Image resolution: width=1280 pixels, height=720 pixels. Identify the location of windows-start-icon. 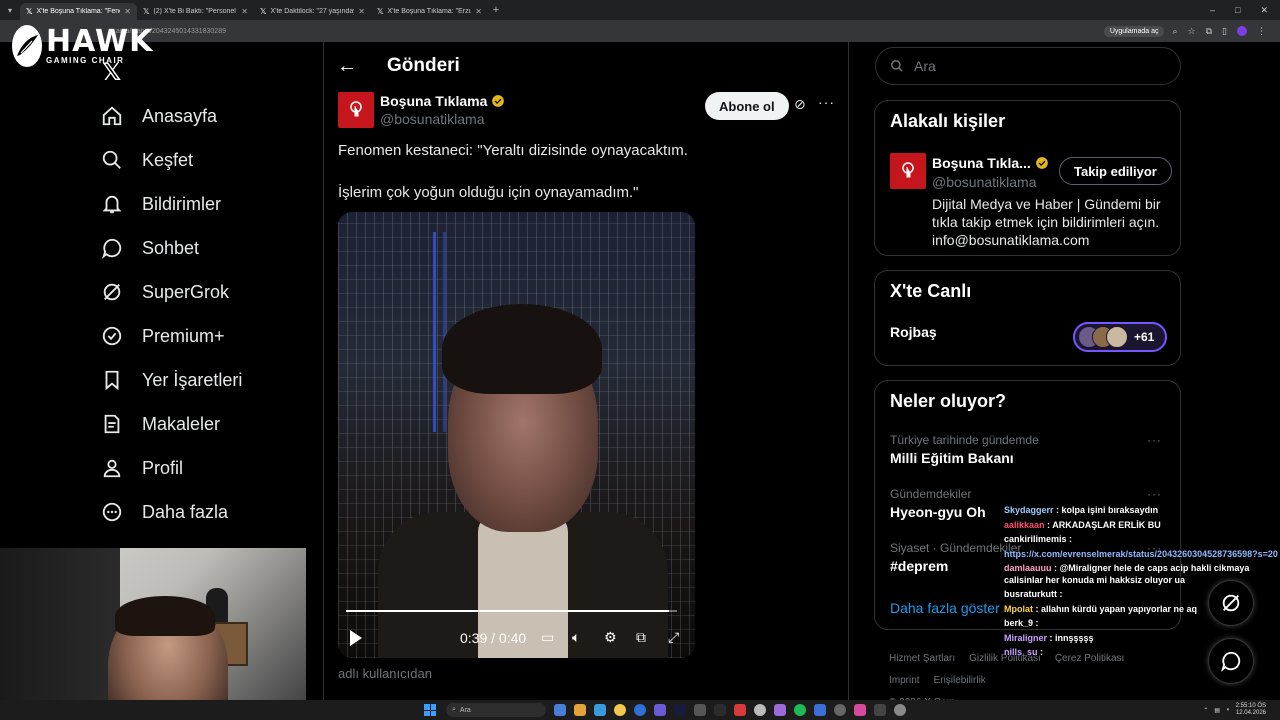
(430, 710).